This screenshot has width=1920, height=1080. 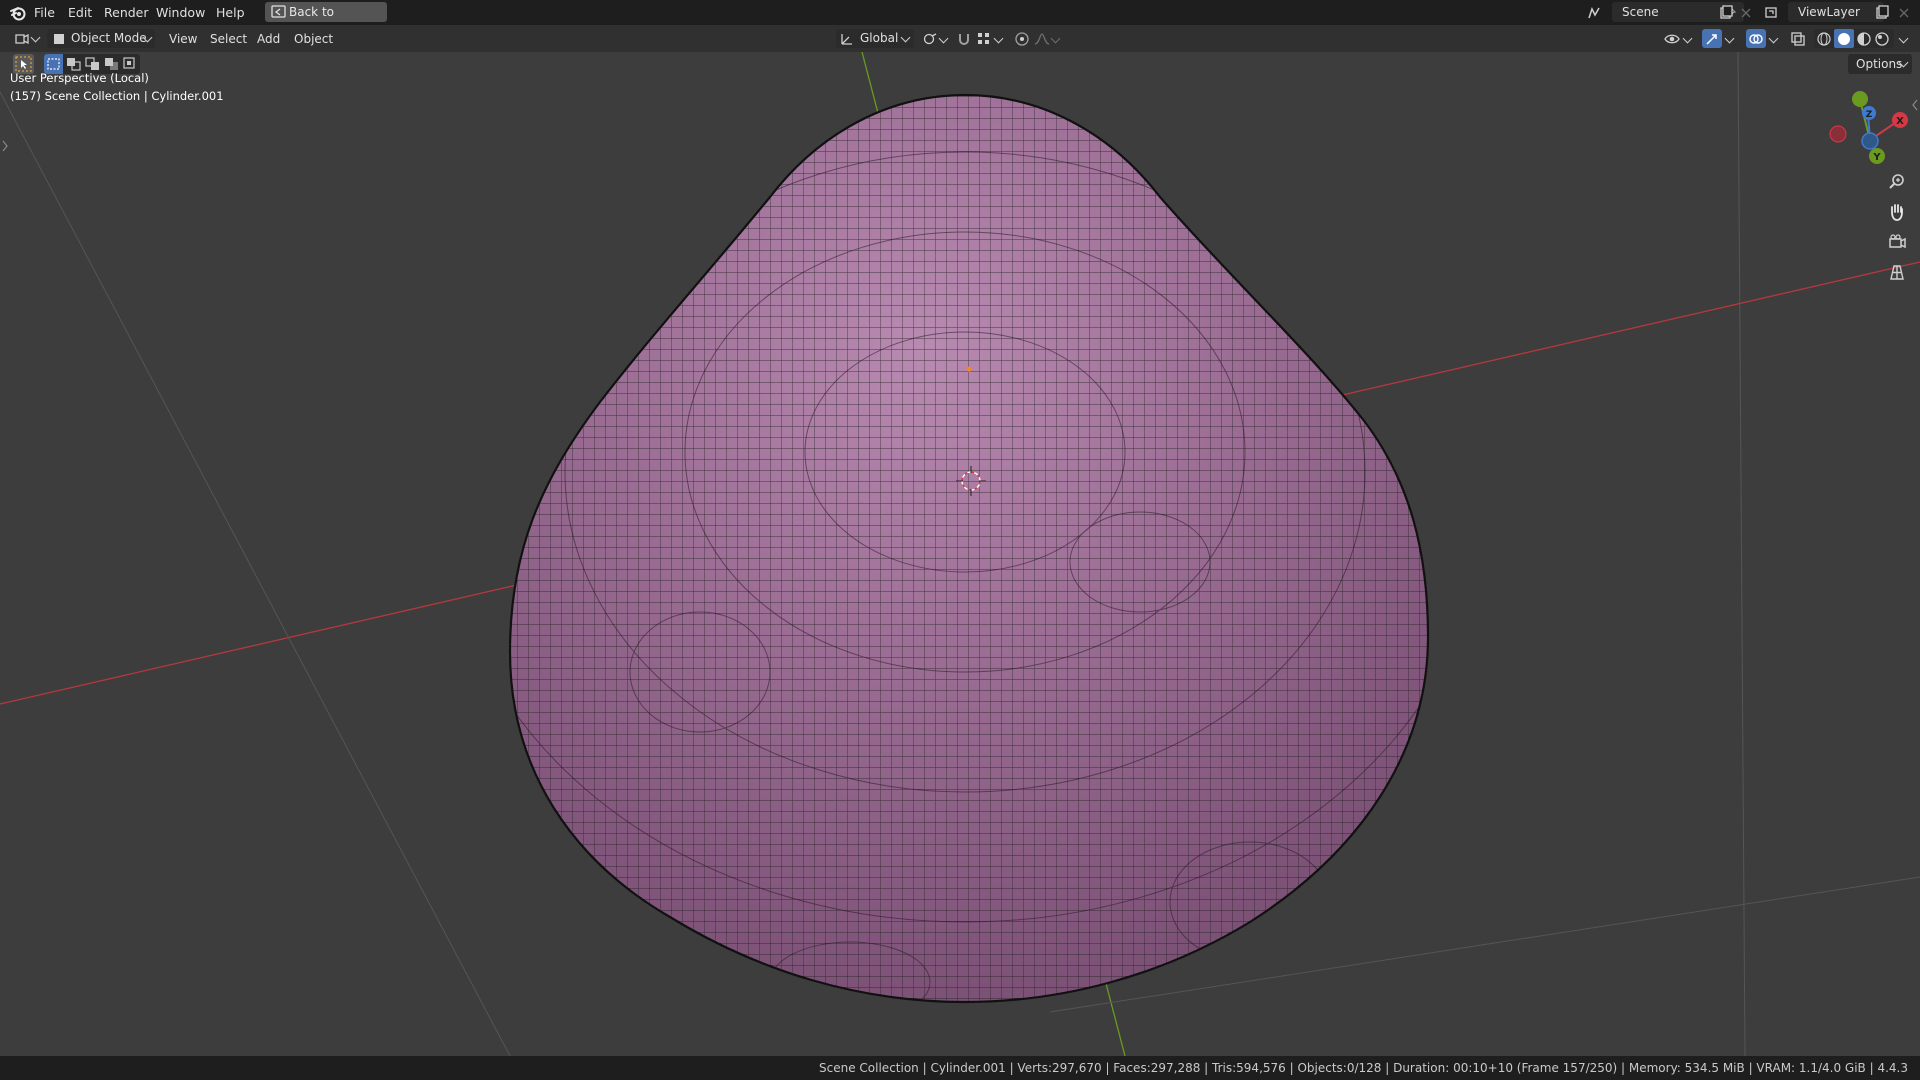 I want to click on solid-shading-icon, so click(x=1844, y=39).